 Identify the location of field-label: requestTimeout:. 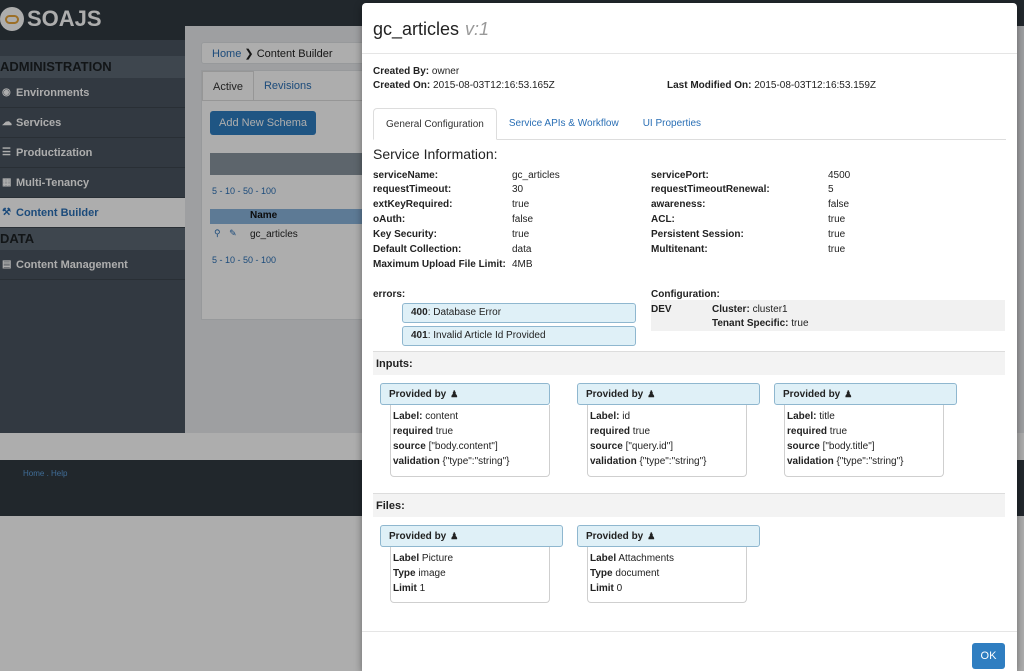
(412, 189).